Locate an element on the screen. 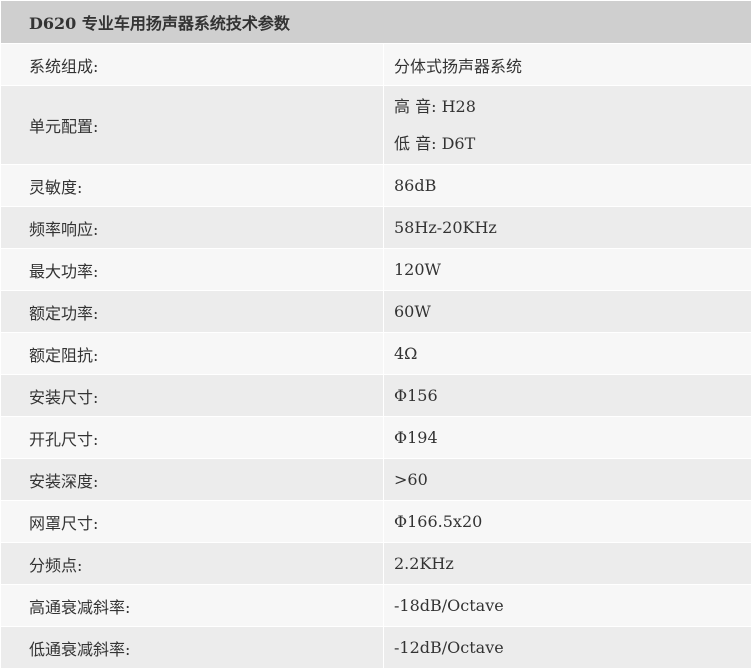  table-row: 安装尺寸: Φ156 is located at coordinates (376, 395).